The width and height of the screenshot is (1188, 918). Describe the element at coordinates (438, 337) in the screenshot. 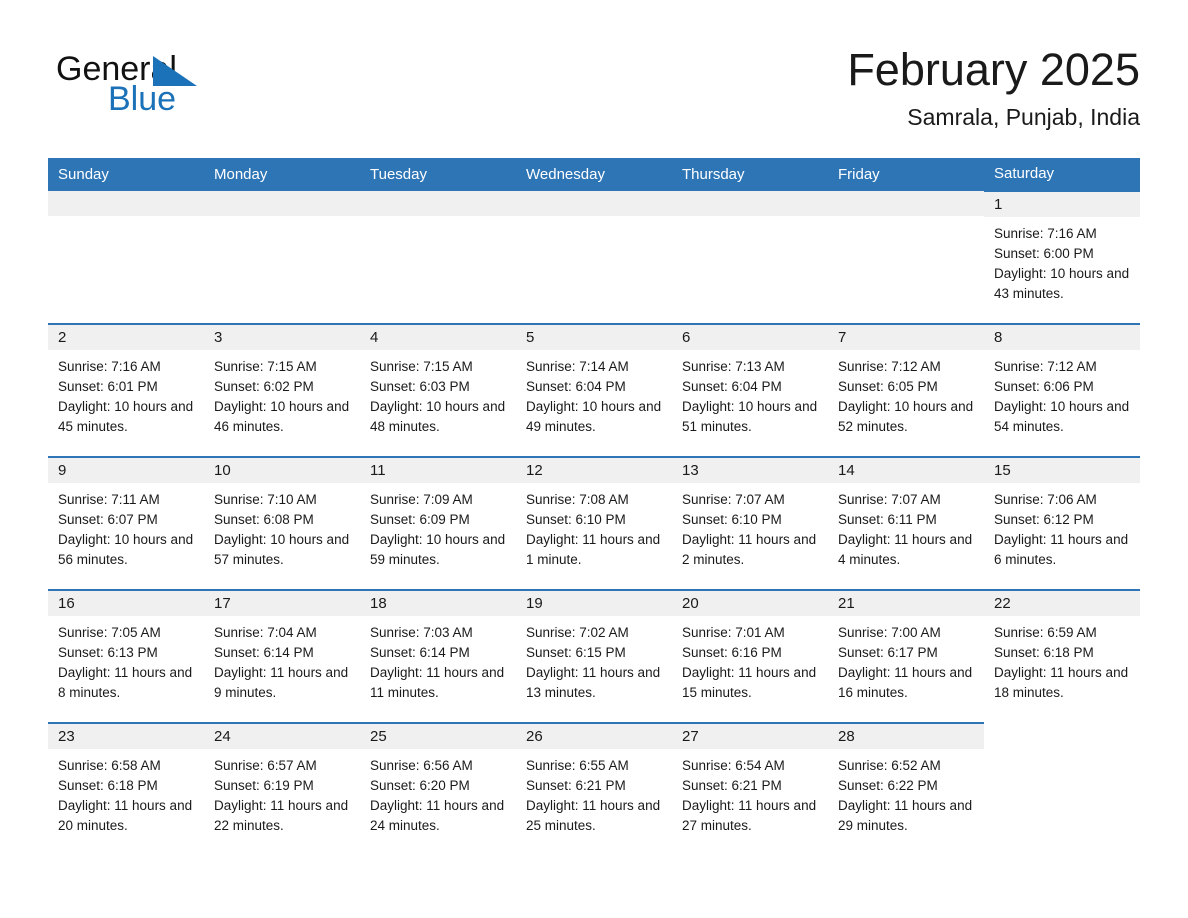

I see `day-number: 4` at that location.